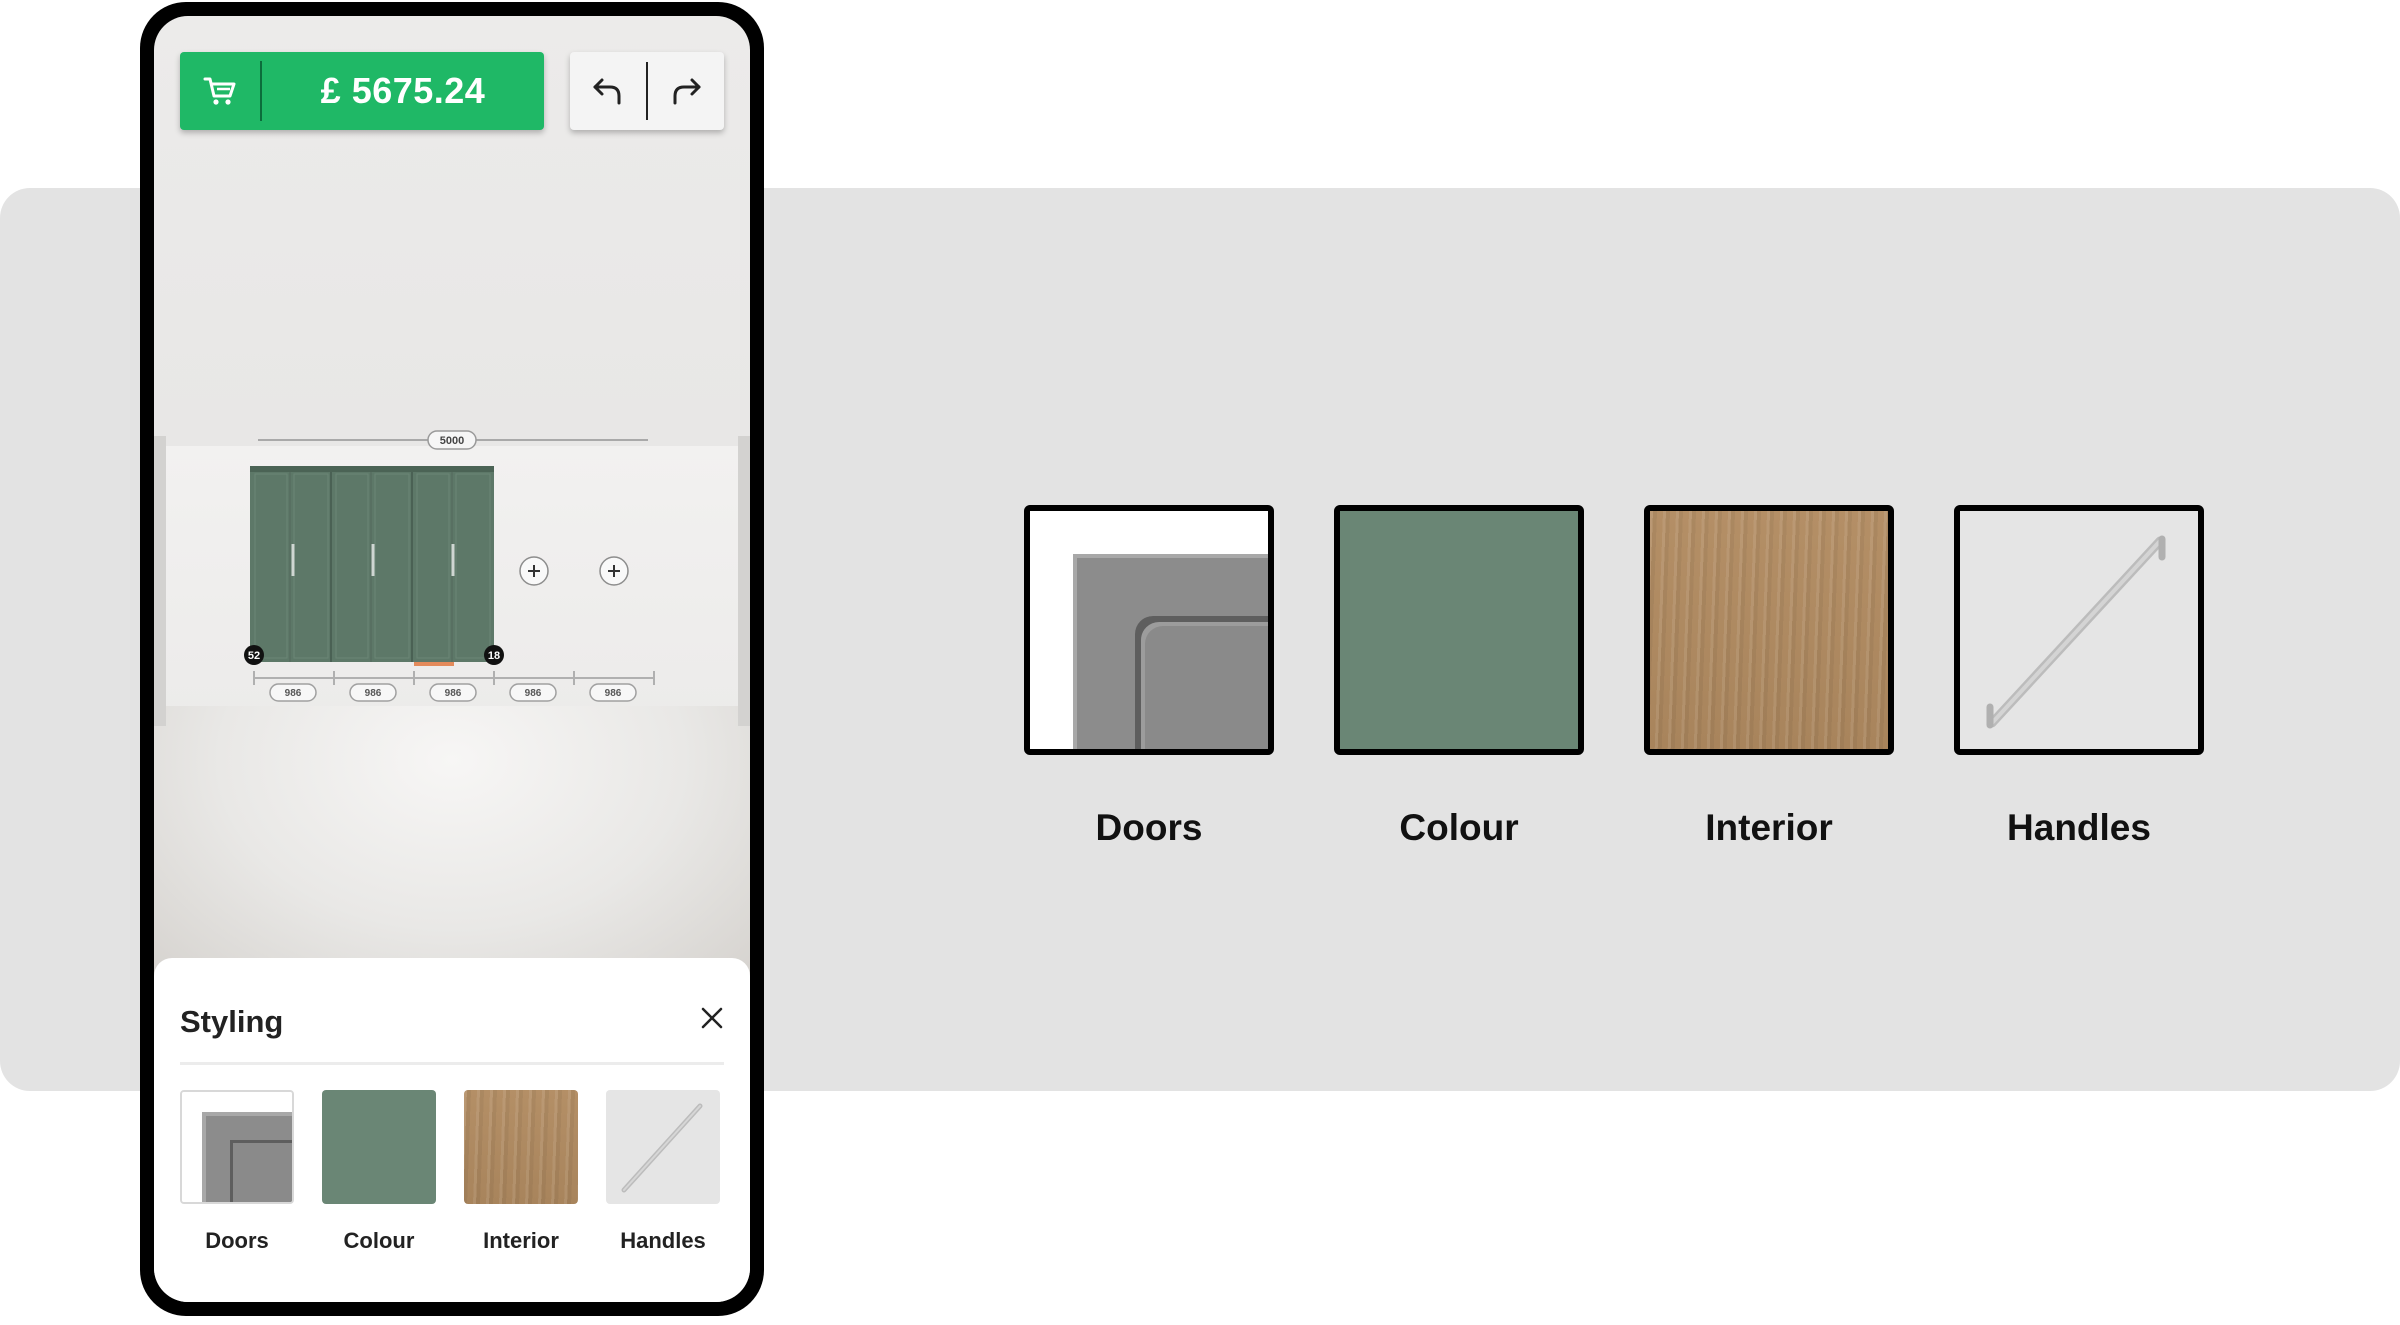 Image resolution: width=2400 pixels, height=1325 pixels. What do you see at coordinates (1459, 827) in the screenshot?
I see `showcase-label-colour: Colour` at bounding box center [1459, 827].